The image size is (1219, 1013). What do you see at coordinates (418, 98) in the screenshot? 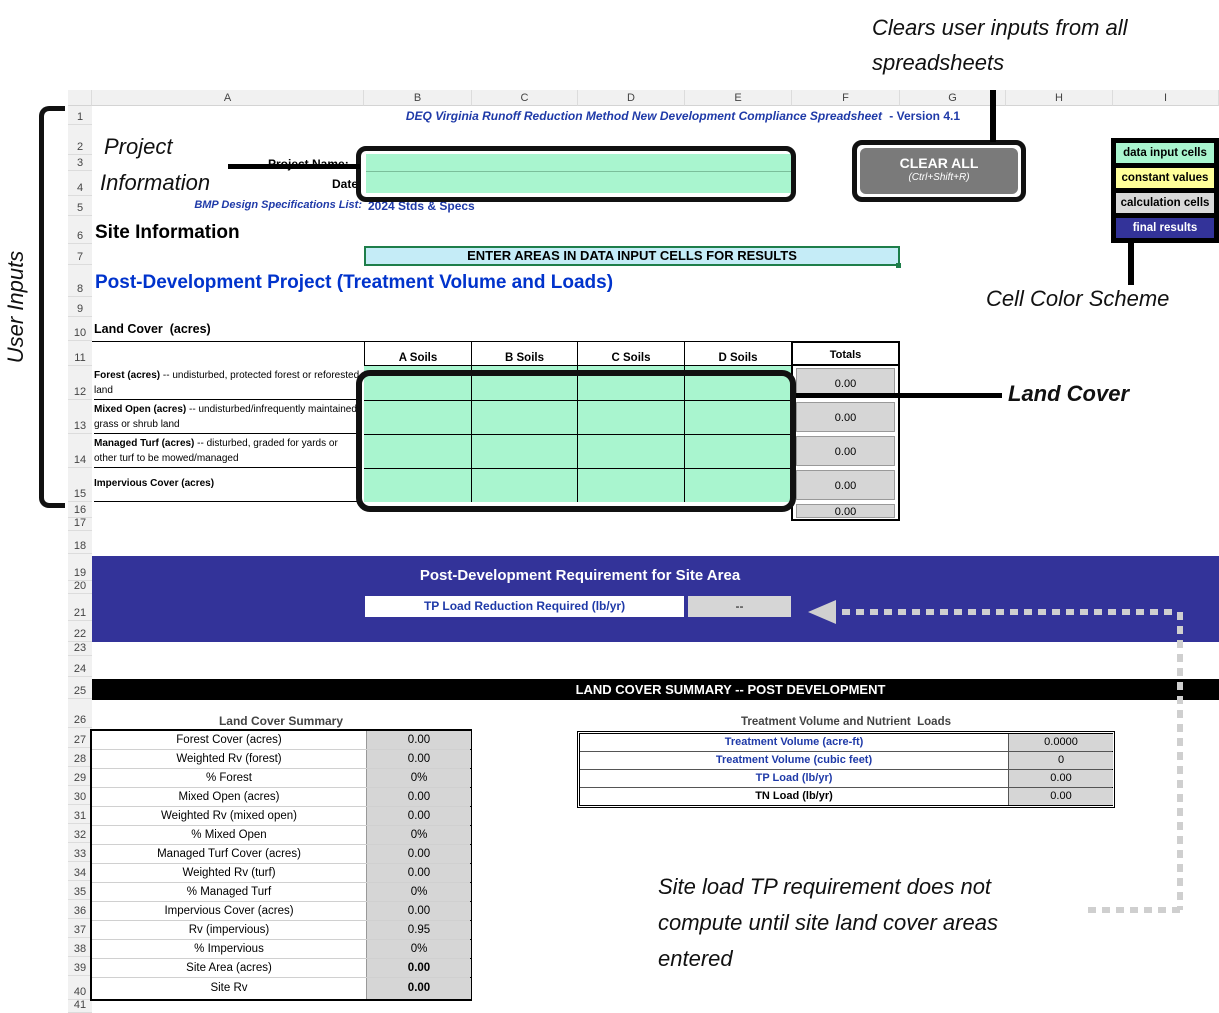
I see `column-header-b: B` at bounding box center [418, 98].